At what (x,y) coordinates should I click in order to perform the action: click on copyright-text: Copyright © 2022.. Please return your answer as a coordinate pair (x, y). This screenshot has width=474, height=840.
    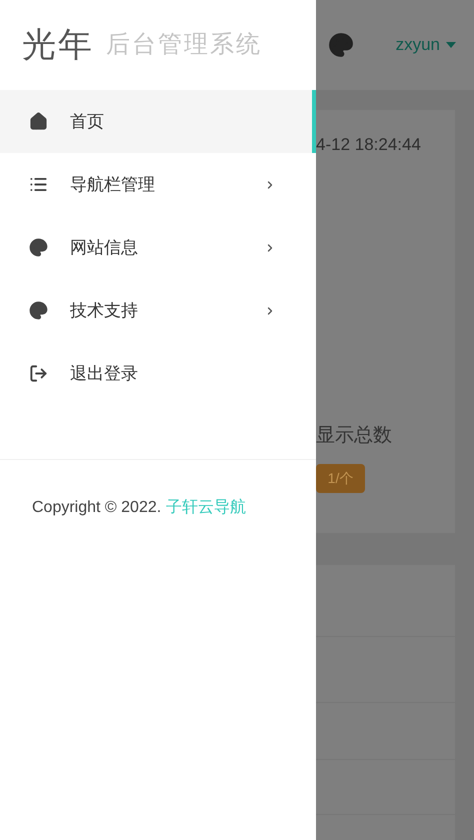
    Looking at the image, I should click on (97, 508).